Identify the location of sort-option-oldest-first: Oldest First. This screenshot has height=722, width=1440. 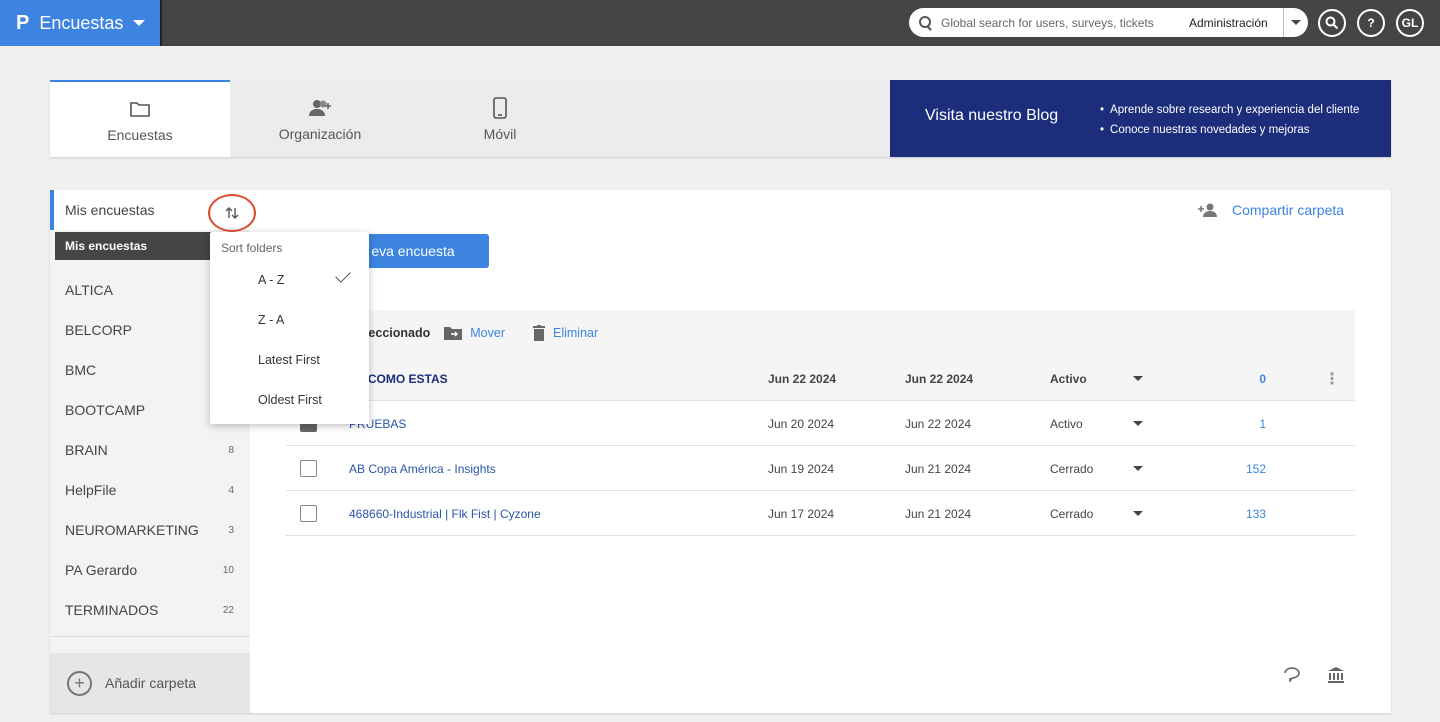
(289, 400).